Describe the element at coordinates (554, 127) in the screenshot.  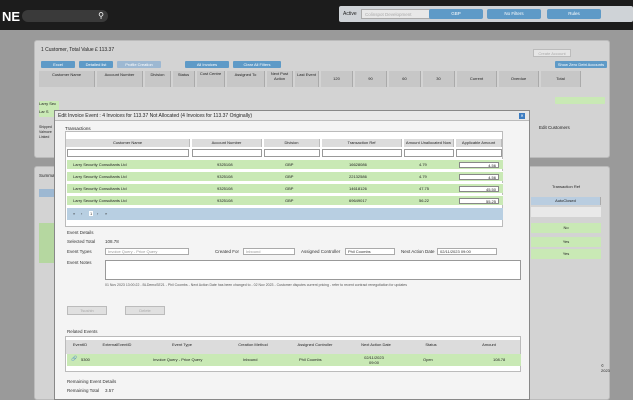
I see `edit-customers-button: Edit Customers` at that location.